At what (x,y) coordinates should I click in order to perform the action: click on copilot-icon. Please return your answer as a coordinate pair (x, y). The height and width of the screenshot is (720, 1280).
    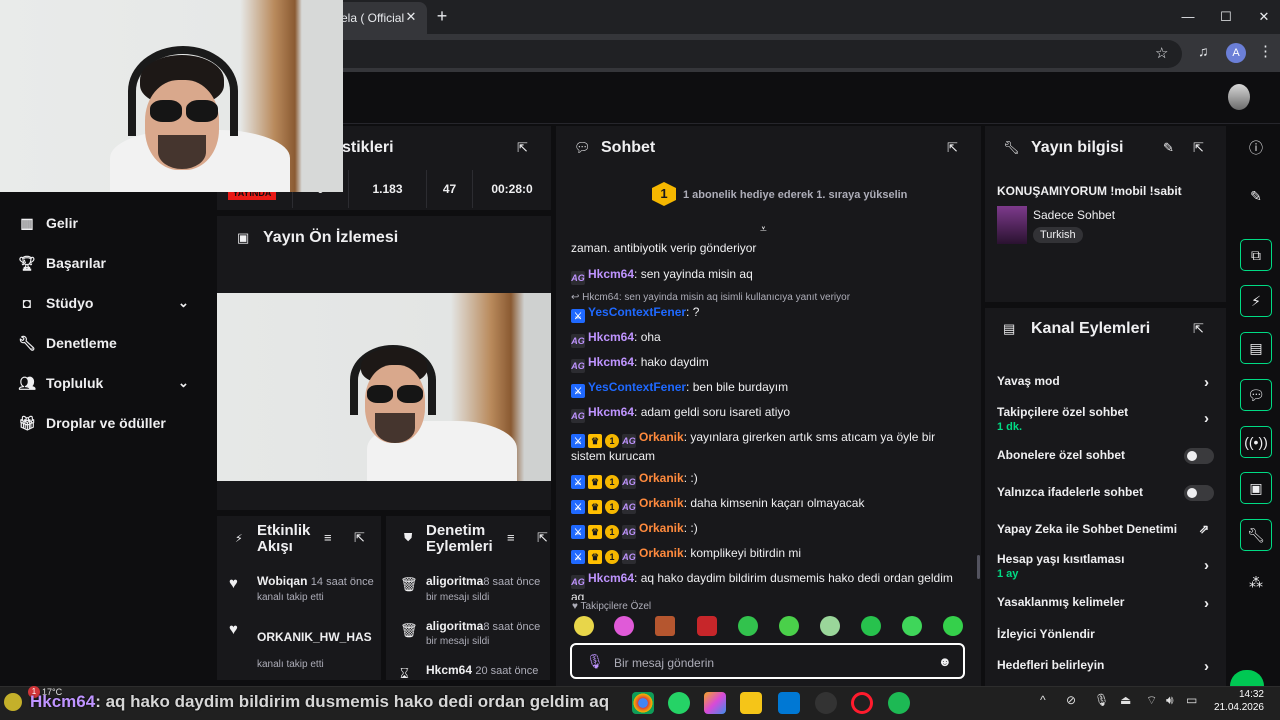
    Looking at the image, I should click on (715, 703).